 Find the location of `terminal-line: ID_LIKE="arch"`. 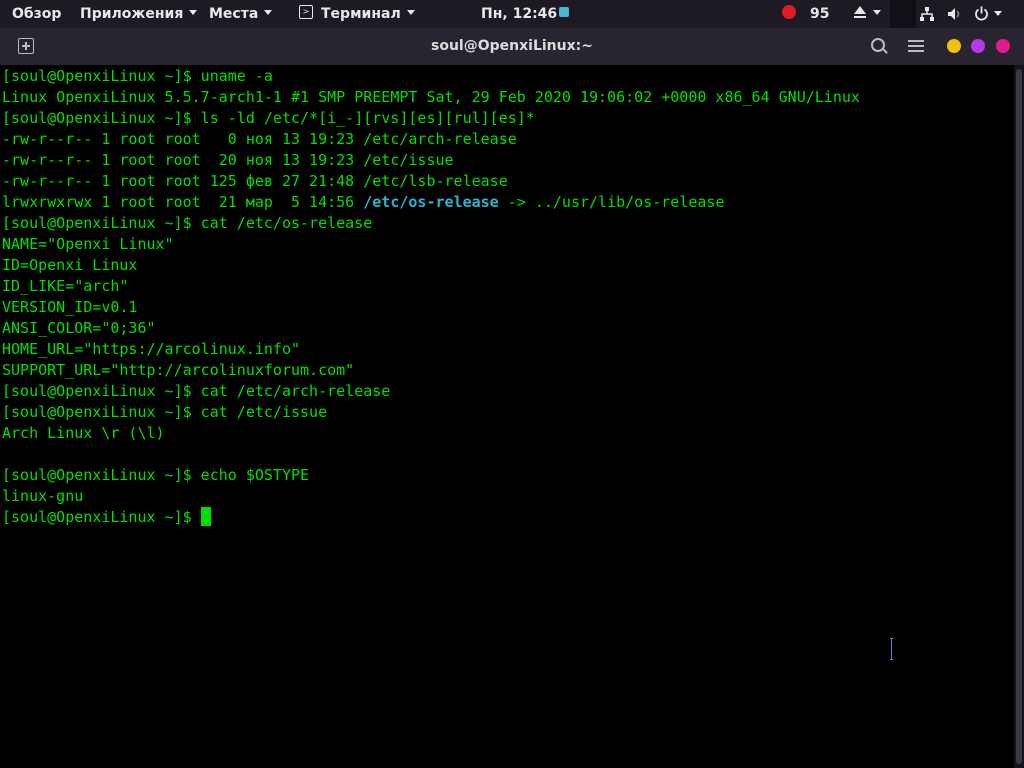

terminal-line: ID_LIKE="arch" is located at coordinates (65, 286).